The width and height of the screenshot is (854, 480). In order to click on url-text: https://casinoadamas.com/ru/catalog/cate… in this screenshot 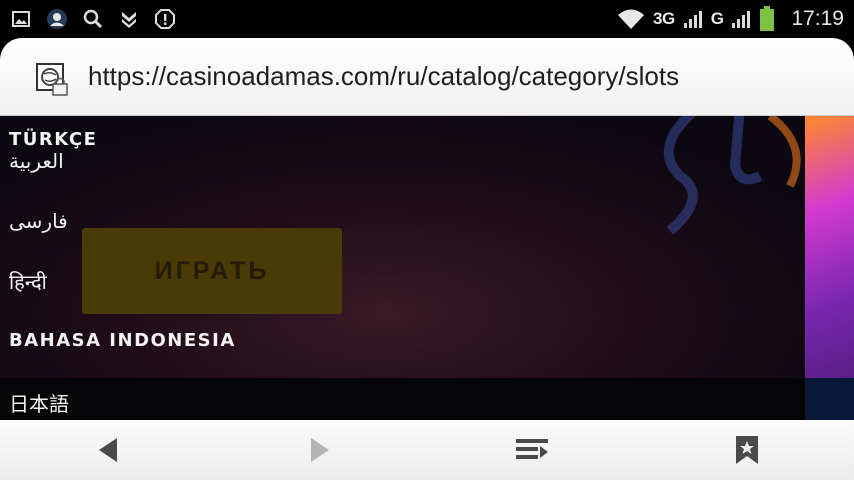, I will do `click(383, 76)`.